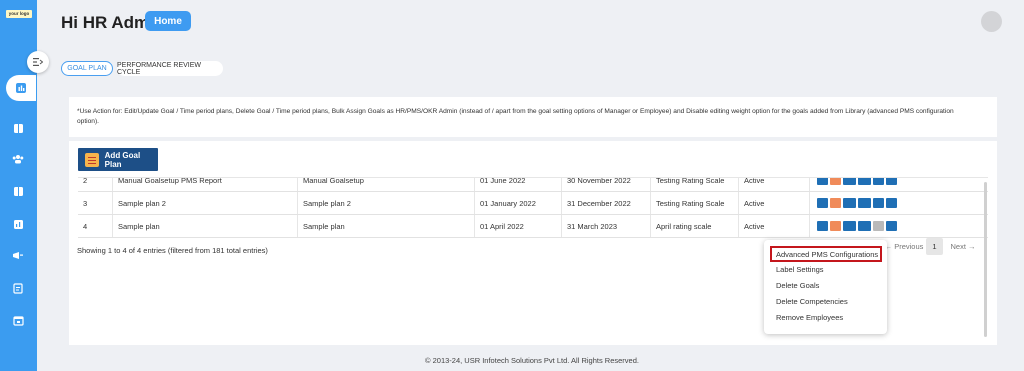 The height and width of the screenshot is (371, 1024). I want to click on company-logo: your logo, so click(19, 14).